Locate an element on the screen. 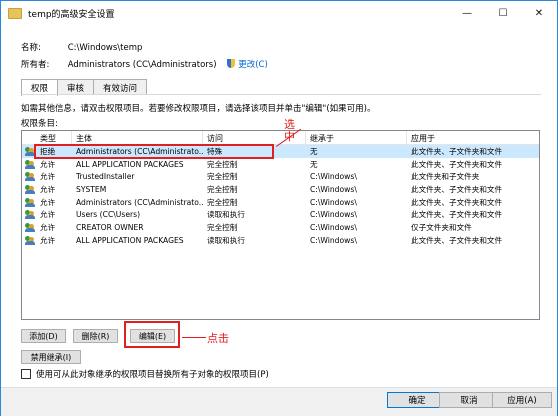 This screenshot has width=558, height=416. name-row: 名称: C:\Windows\temp is located at coordinates (81, 47).